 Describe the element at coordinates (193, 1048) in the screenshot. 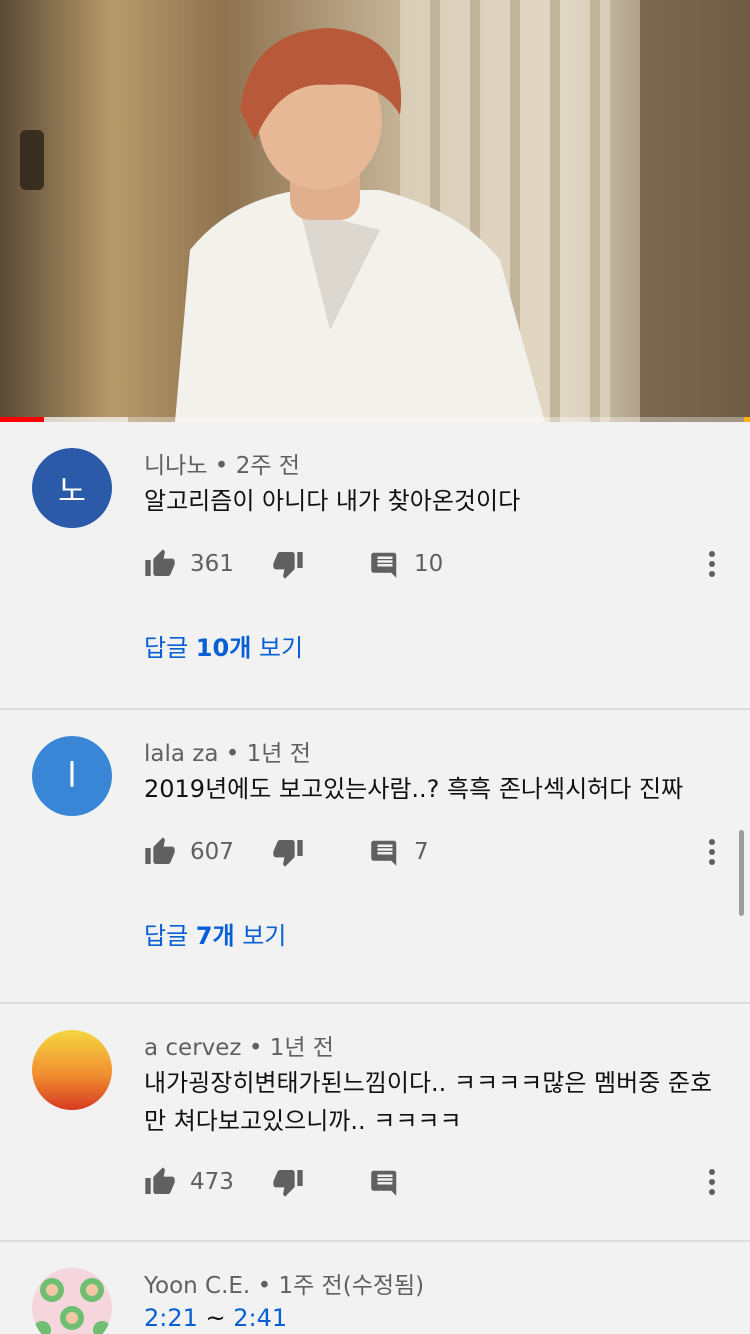

I see `comment-author: a cervez` at that location.